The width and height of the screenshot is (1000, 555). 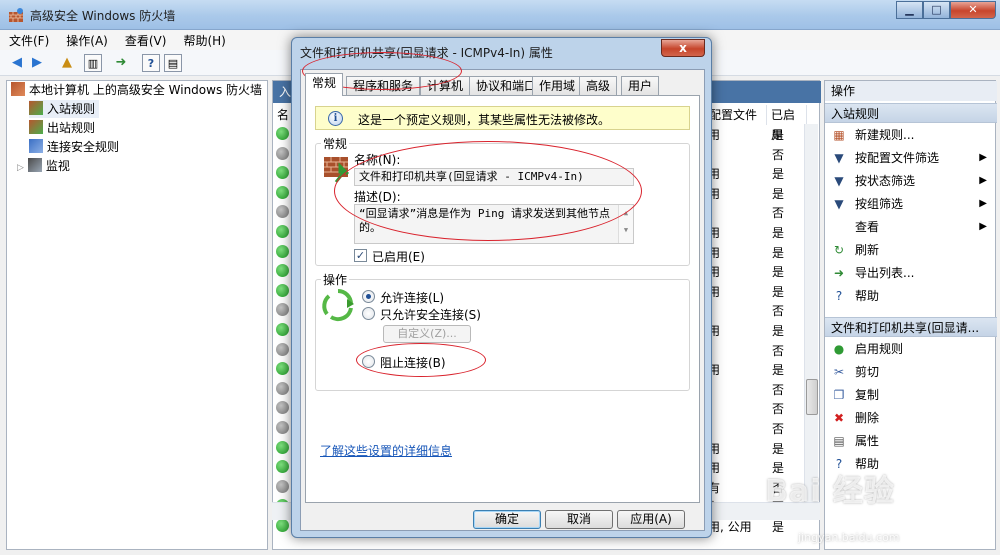 I want to click on close-window-button: ✕, so click(x=973, y=10).